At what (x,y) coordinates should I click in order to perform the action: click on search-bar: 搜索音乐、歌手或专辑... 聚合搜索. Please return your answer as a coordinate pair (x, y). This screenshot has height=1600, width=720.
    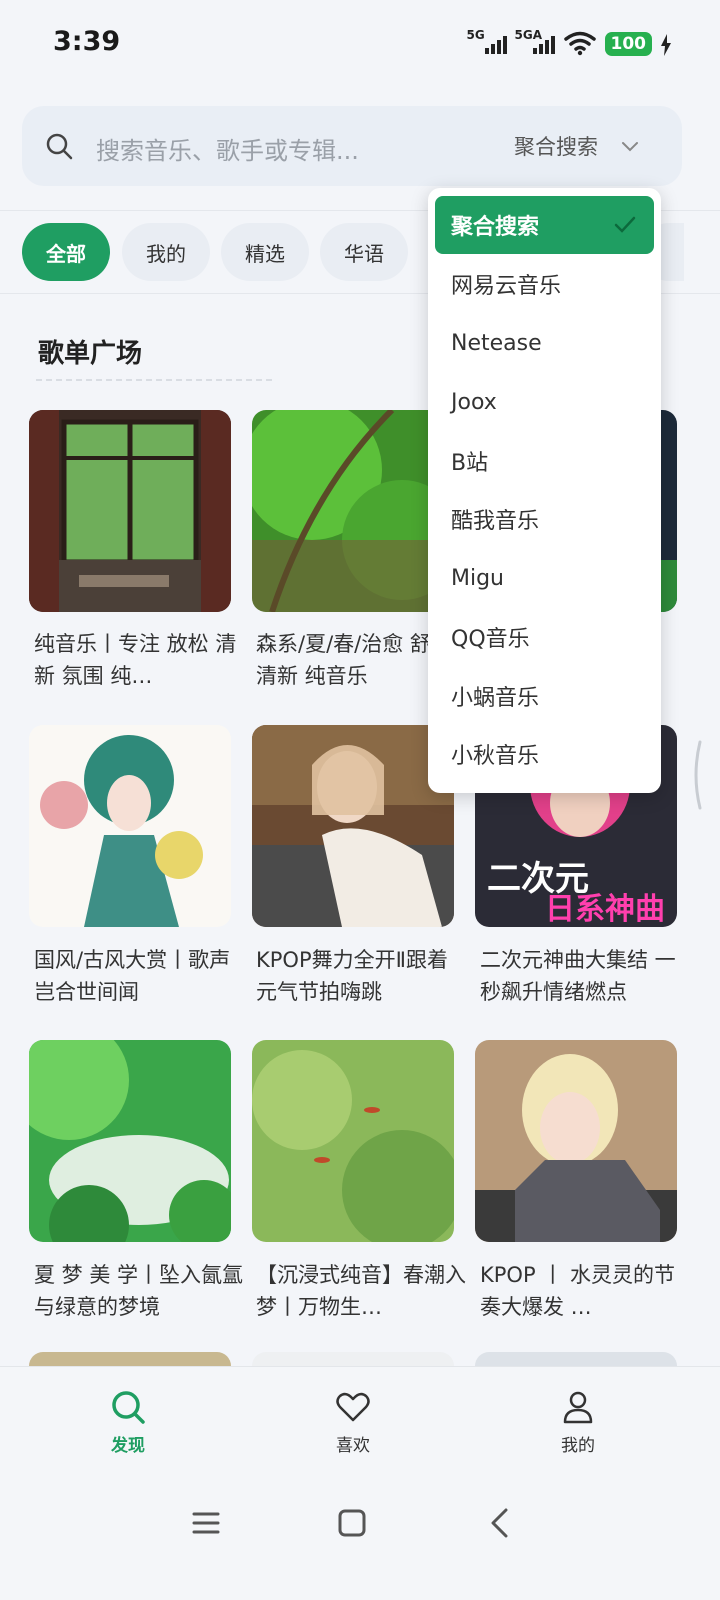
    Looking at the image, I should click on (352, 146).